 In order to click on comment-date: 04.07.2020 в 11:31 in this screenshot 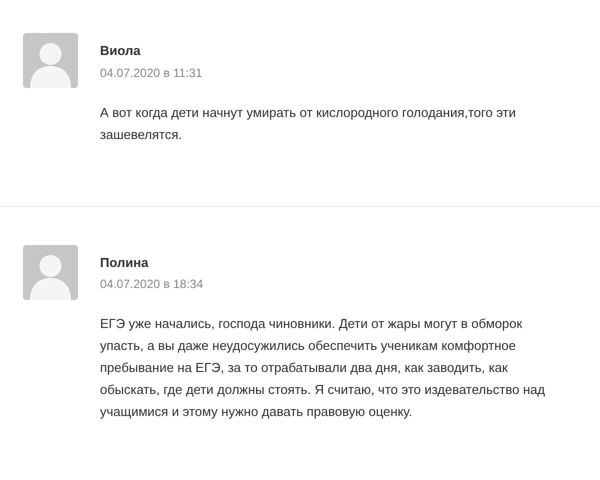, I will do `click(152, 73)`.